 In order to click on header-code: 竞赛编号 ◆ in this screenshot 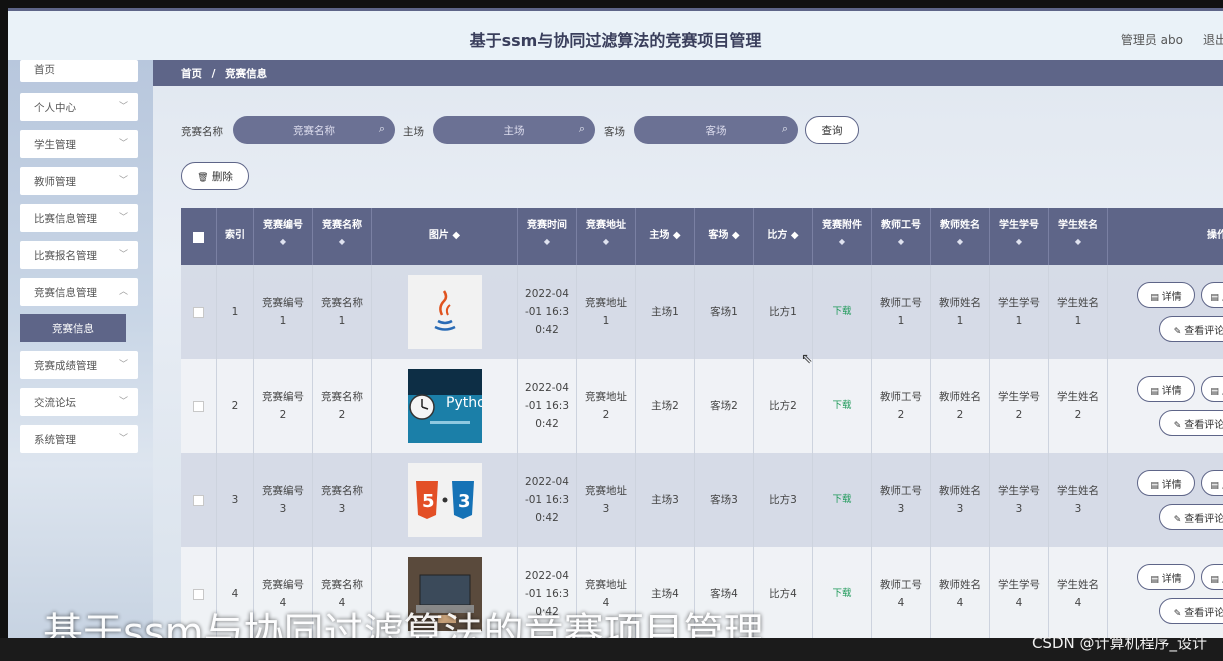, I will do `click(283, 236)`.